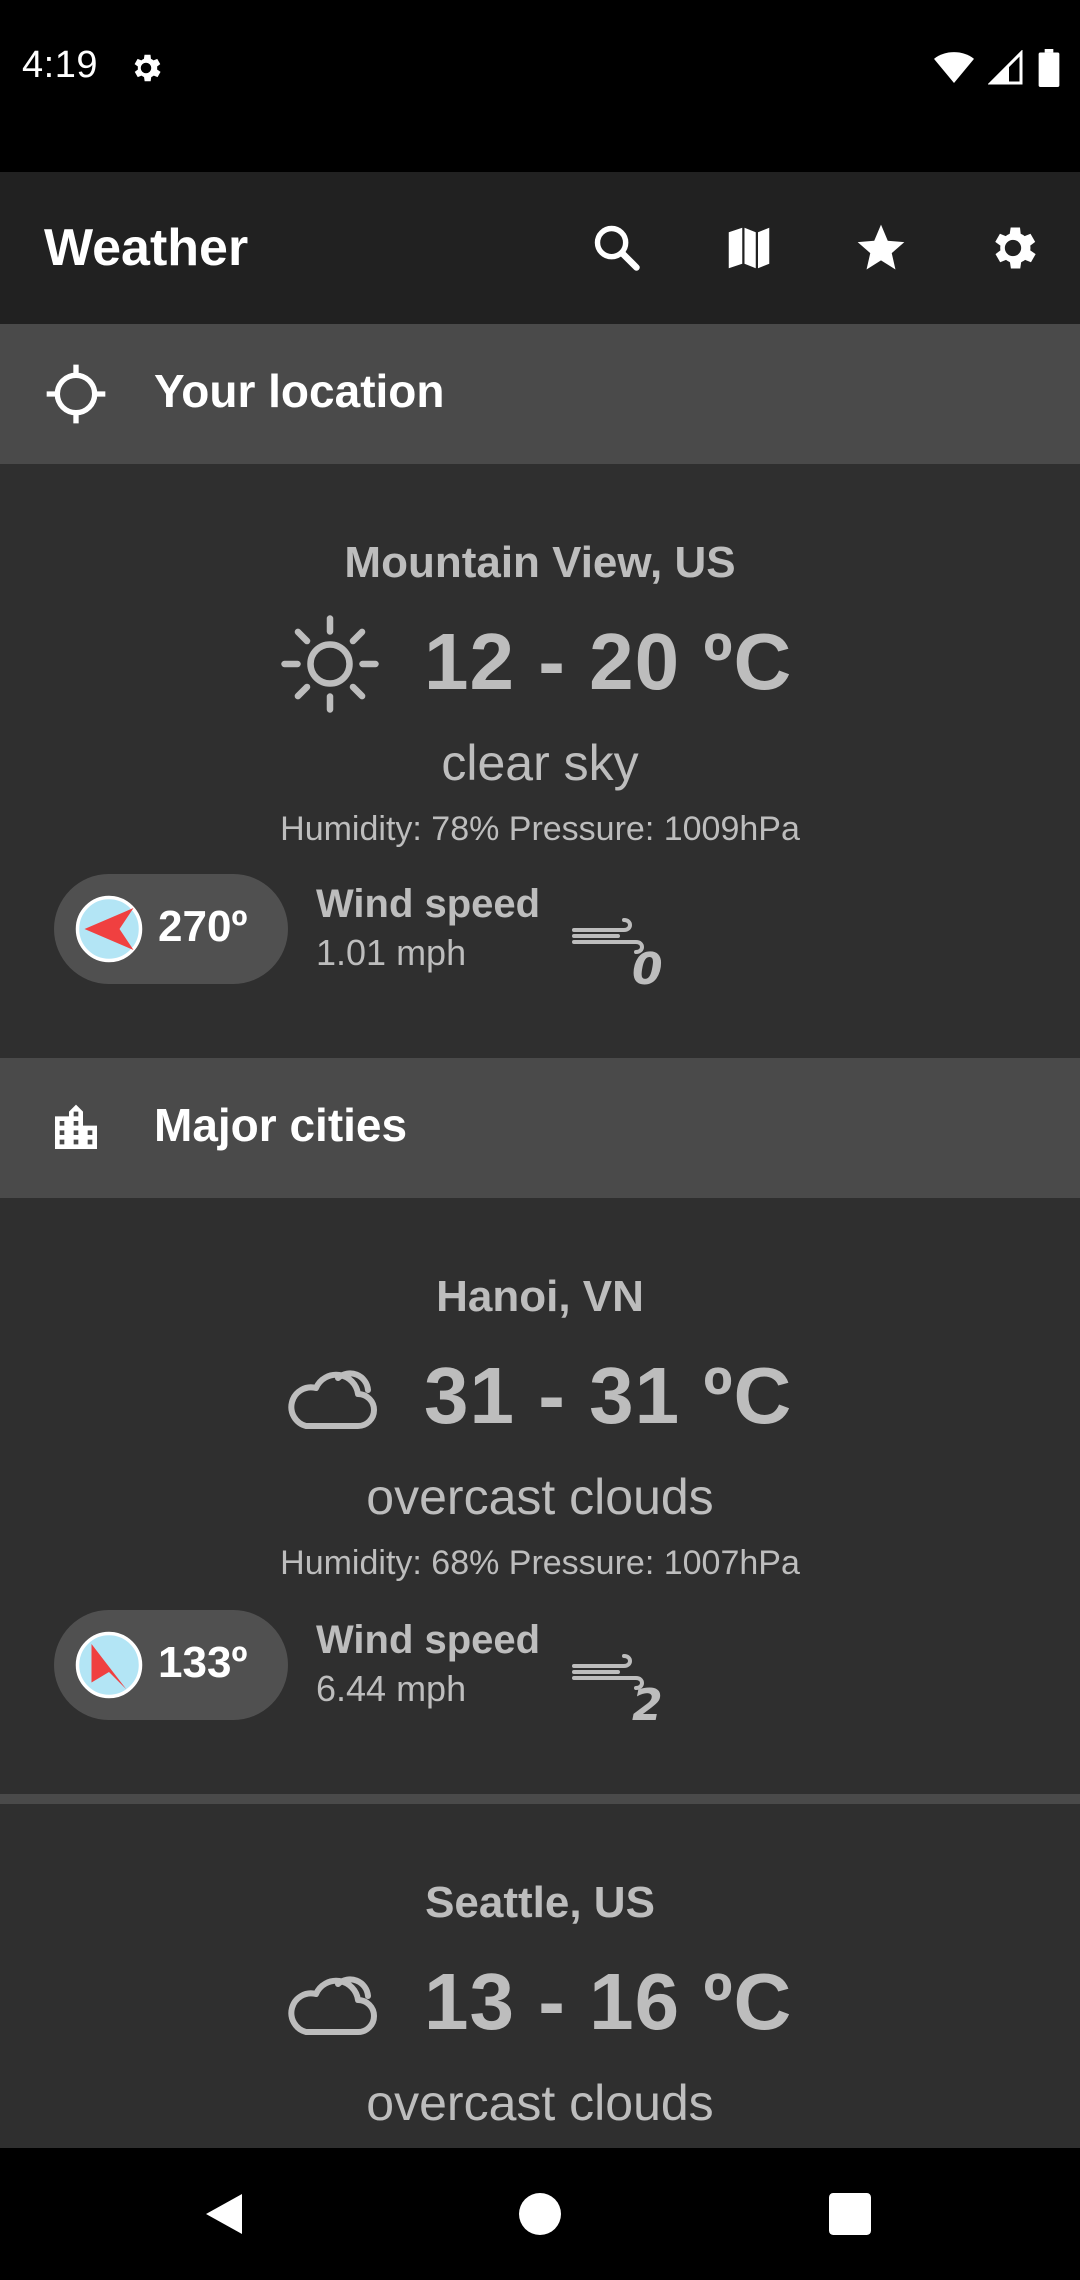 The height and width of the screenshot is (2280, 1080). I want to click on crosshair-icon, so click(76, 394).